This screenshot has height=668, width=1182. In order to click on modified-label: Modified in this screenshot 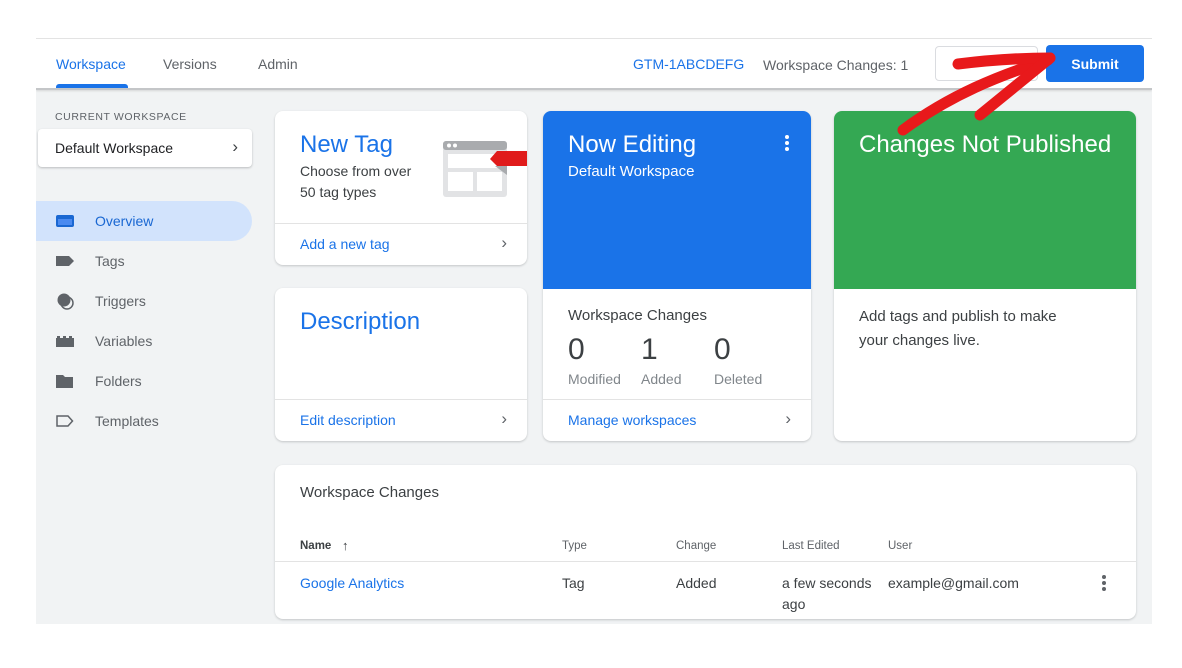, I will do `click(594, 379)`.